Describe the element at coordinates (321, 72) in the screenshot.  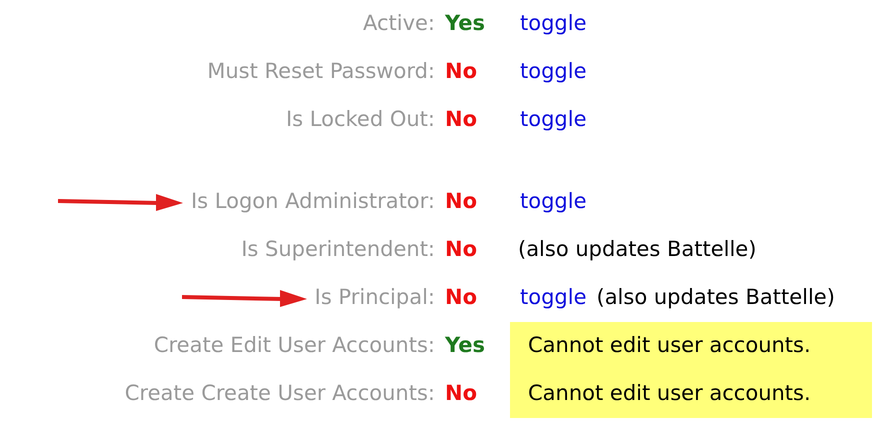
I see `field-label: Must Reset Password:` at that location.